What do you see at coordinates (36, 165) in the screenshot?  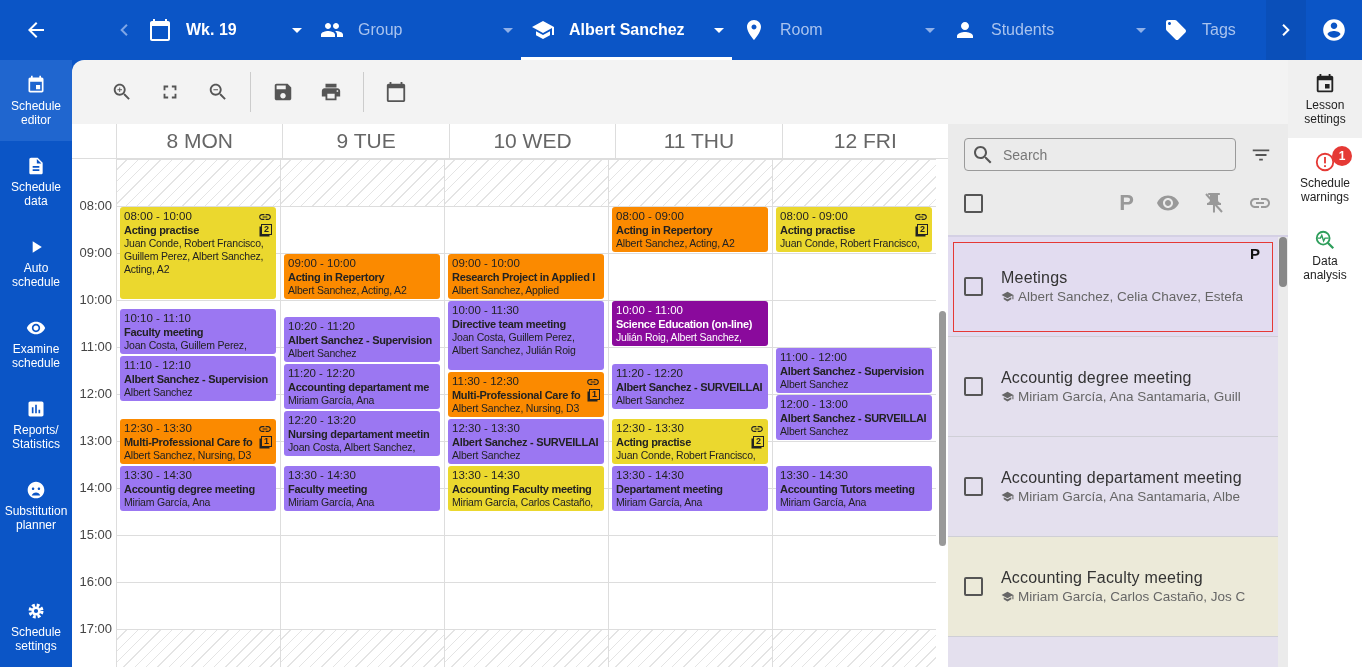 I see `document-icon` at bounding box center [36, 165].